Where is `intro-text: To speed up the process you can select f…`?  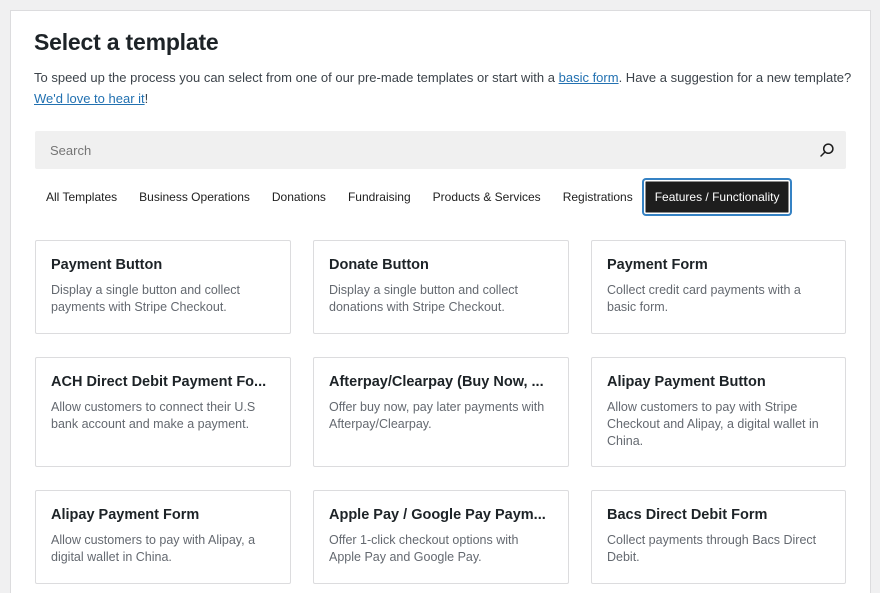
intro-text: To speed up the process you can select f… is located at coordinates (444, 88).